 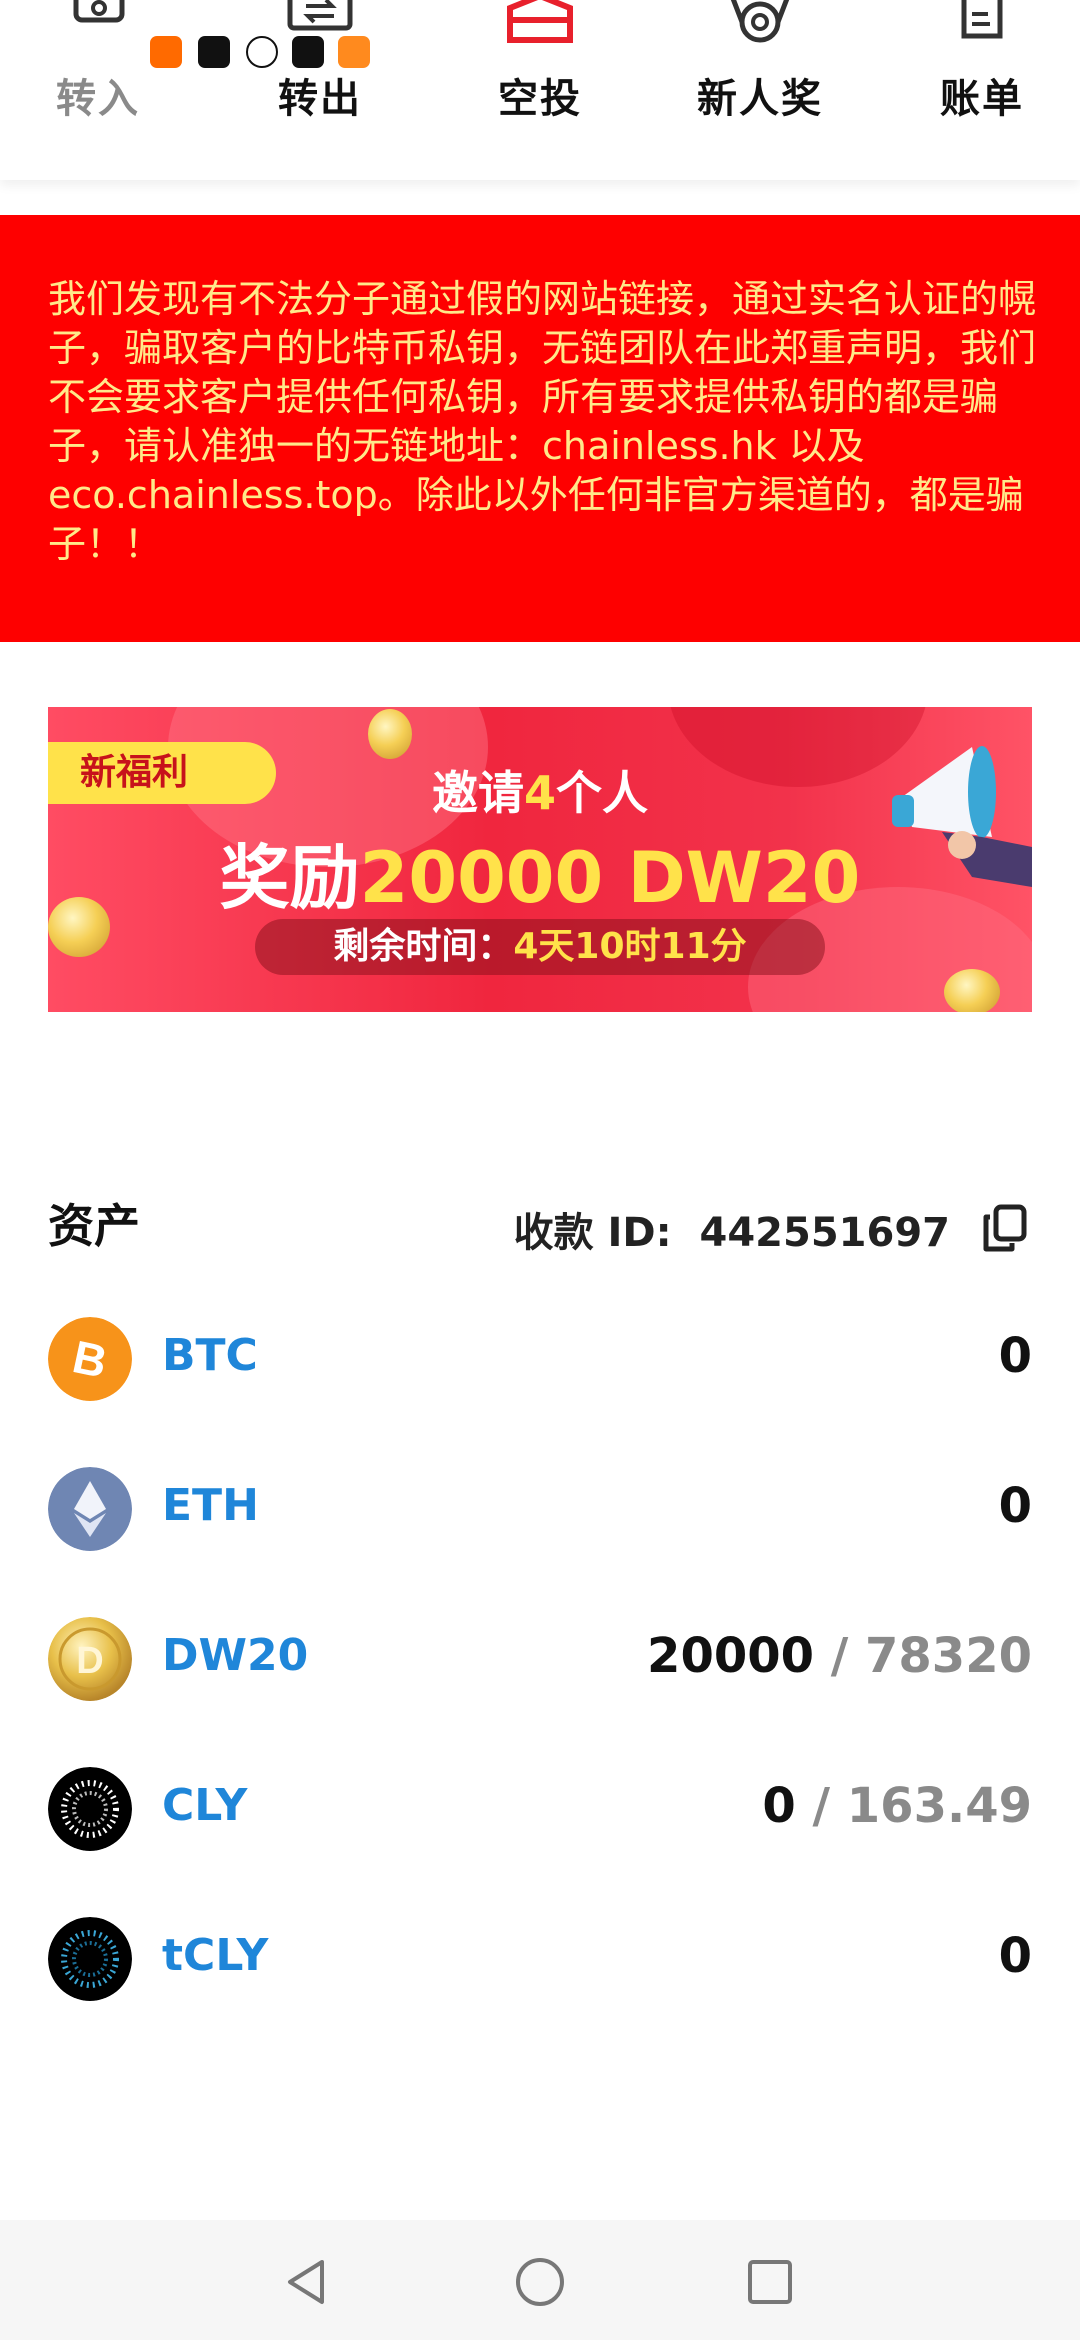 What do you see at coordinates (982, 99) in the screenshot?
I see `nav-label-bill: 账单` at bounding box center [982, 99].